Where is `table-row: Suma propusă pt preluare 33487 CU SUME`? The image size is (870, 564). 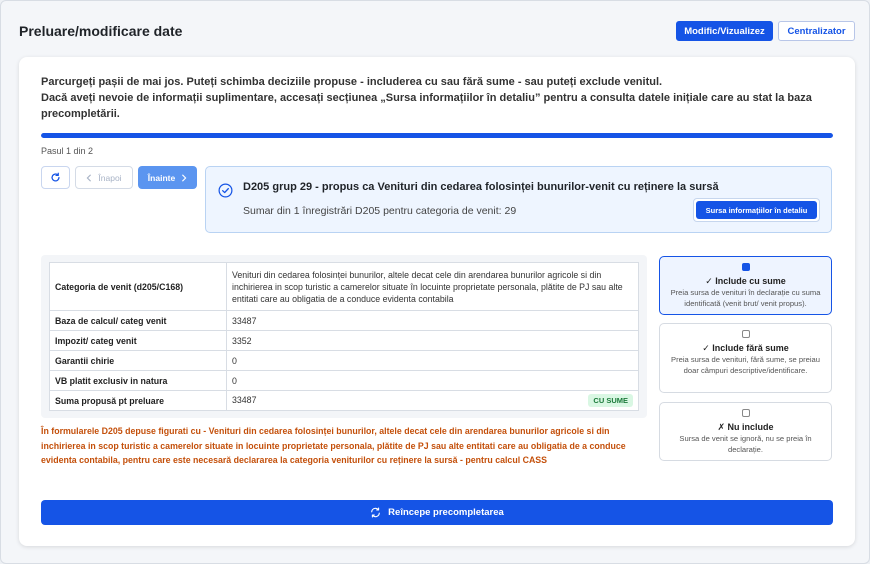 table-row: Suma propusă pt preluare 33487 CU SUME is located at coordinates (344, 400).